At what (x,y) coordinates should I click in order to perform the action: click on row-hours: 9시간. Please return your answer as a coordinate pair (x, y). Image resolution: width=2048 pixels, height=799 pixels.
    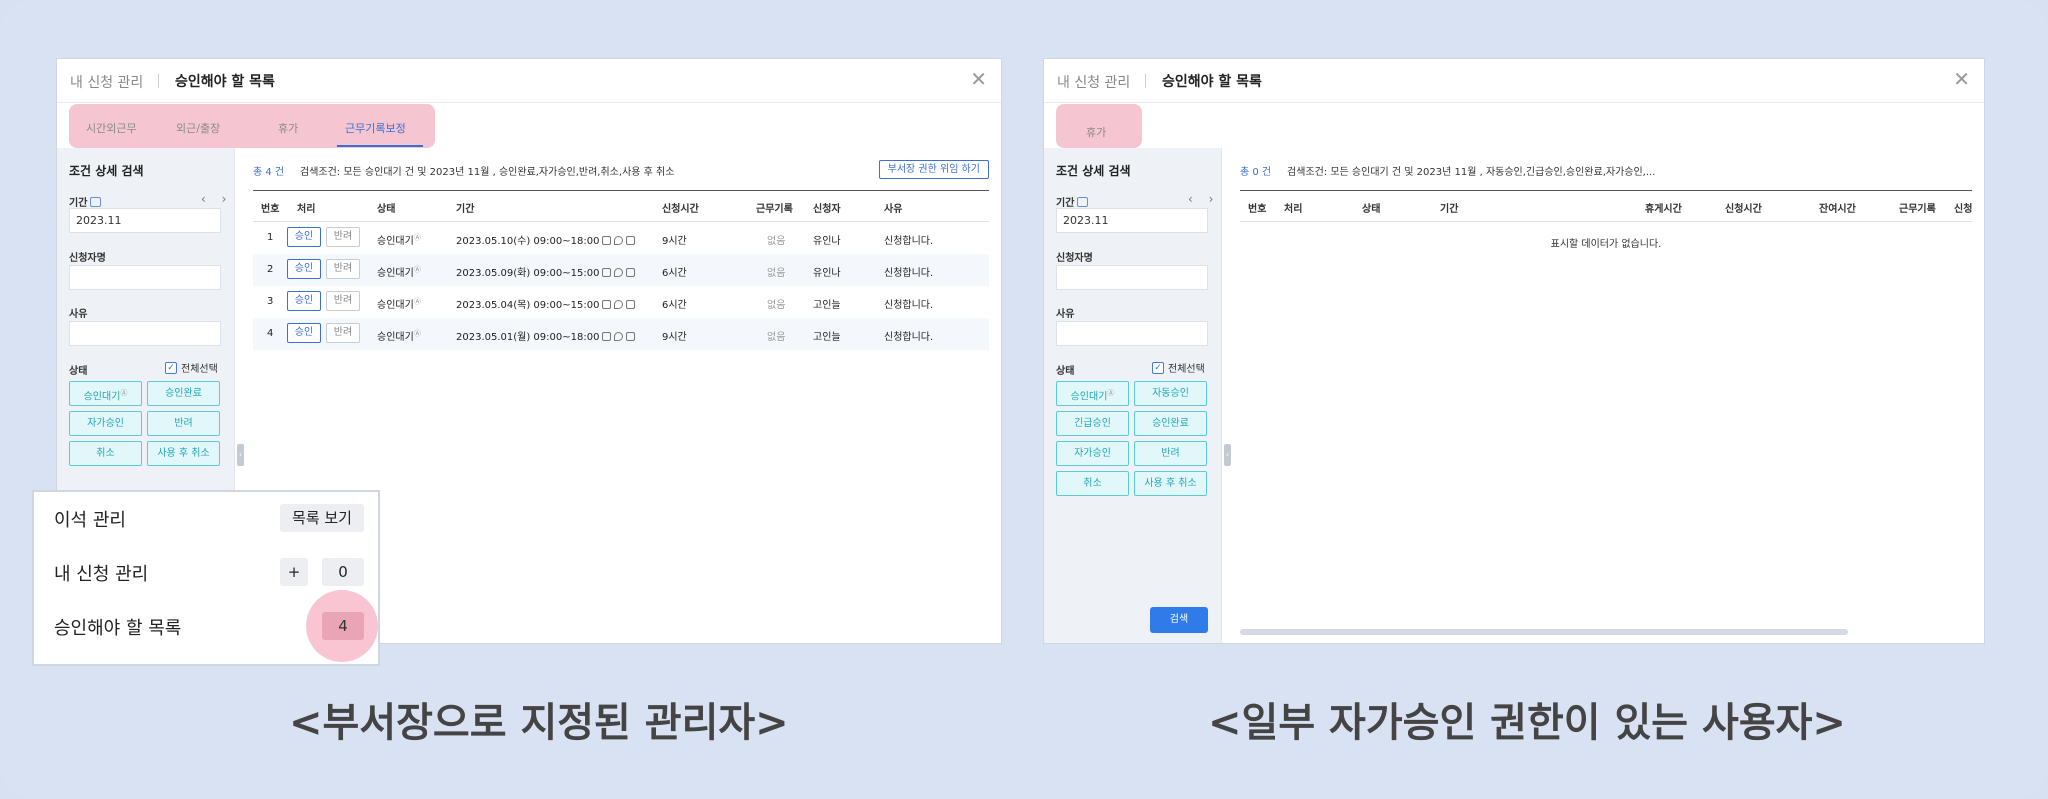
    Looking at the image, I should click on (674, 337).